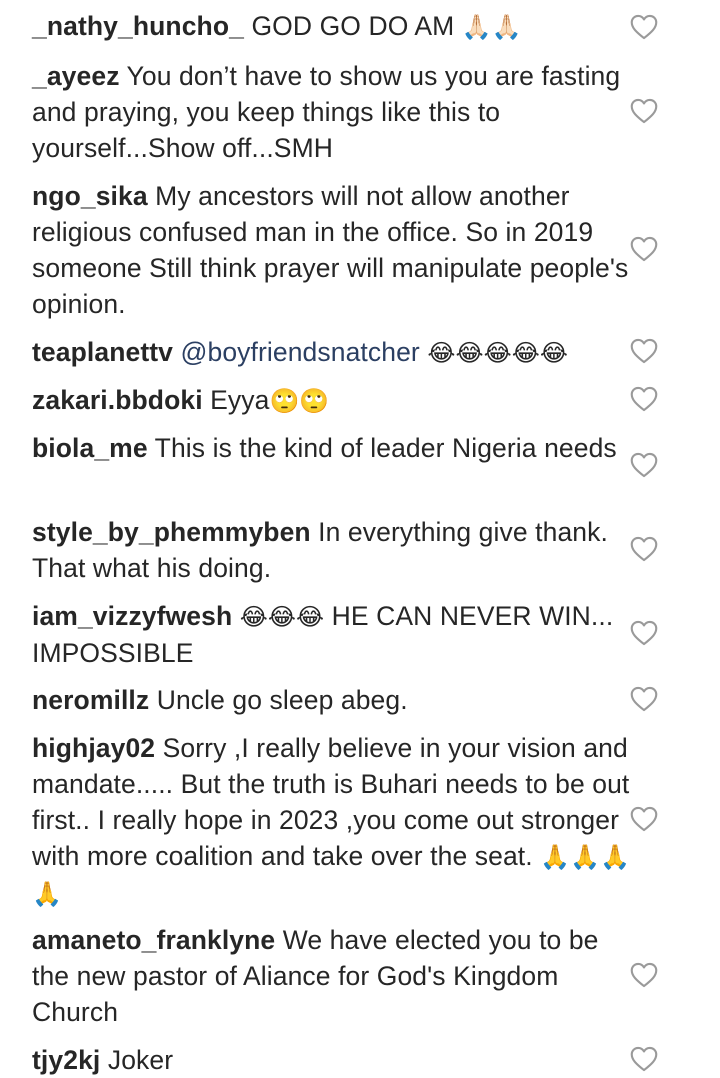 The image size is (720, 1078). I want to click on comment-username: ngo_sika, so click(90, 196).